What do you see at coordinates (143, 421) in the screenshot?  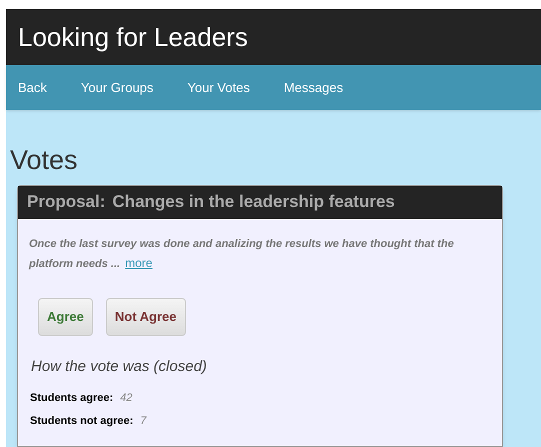 I see `result-count: 7` at bounding box center [143, 421].